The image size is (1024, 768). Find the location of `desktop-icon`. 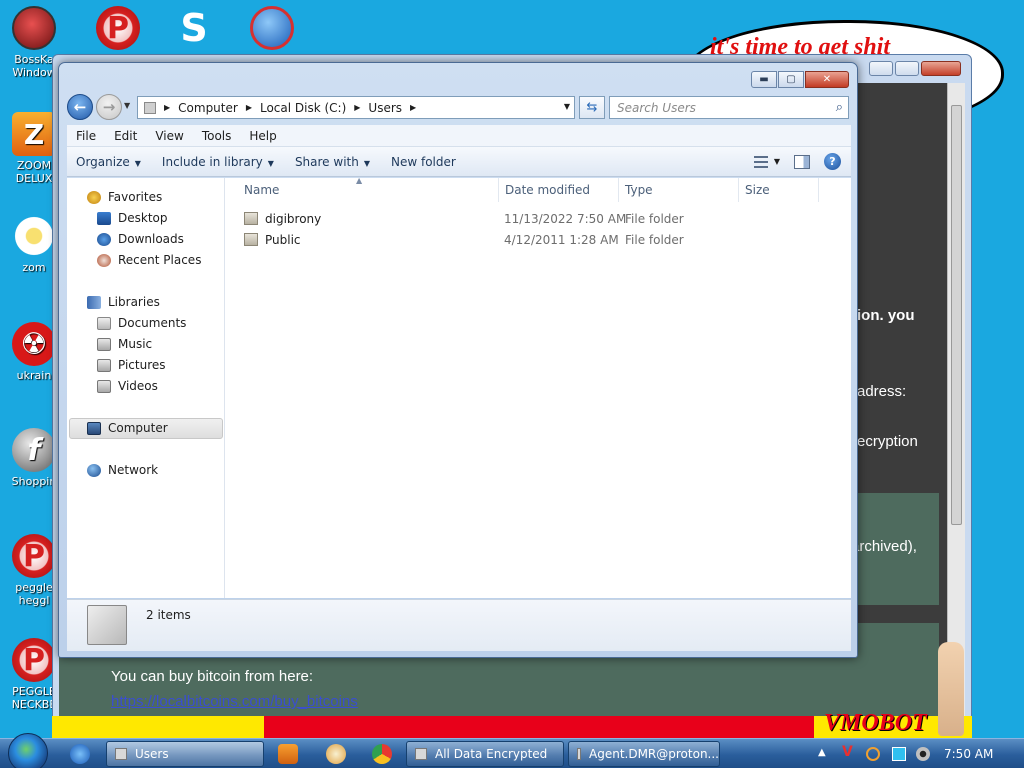

desktop-icon is located at coordinates (104, 218).